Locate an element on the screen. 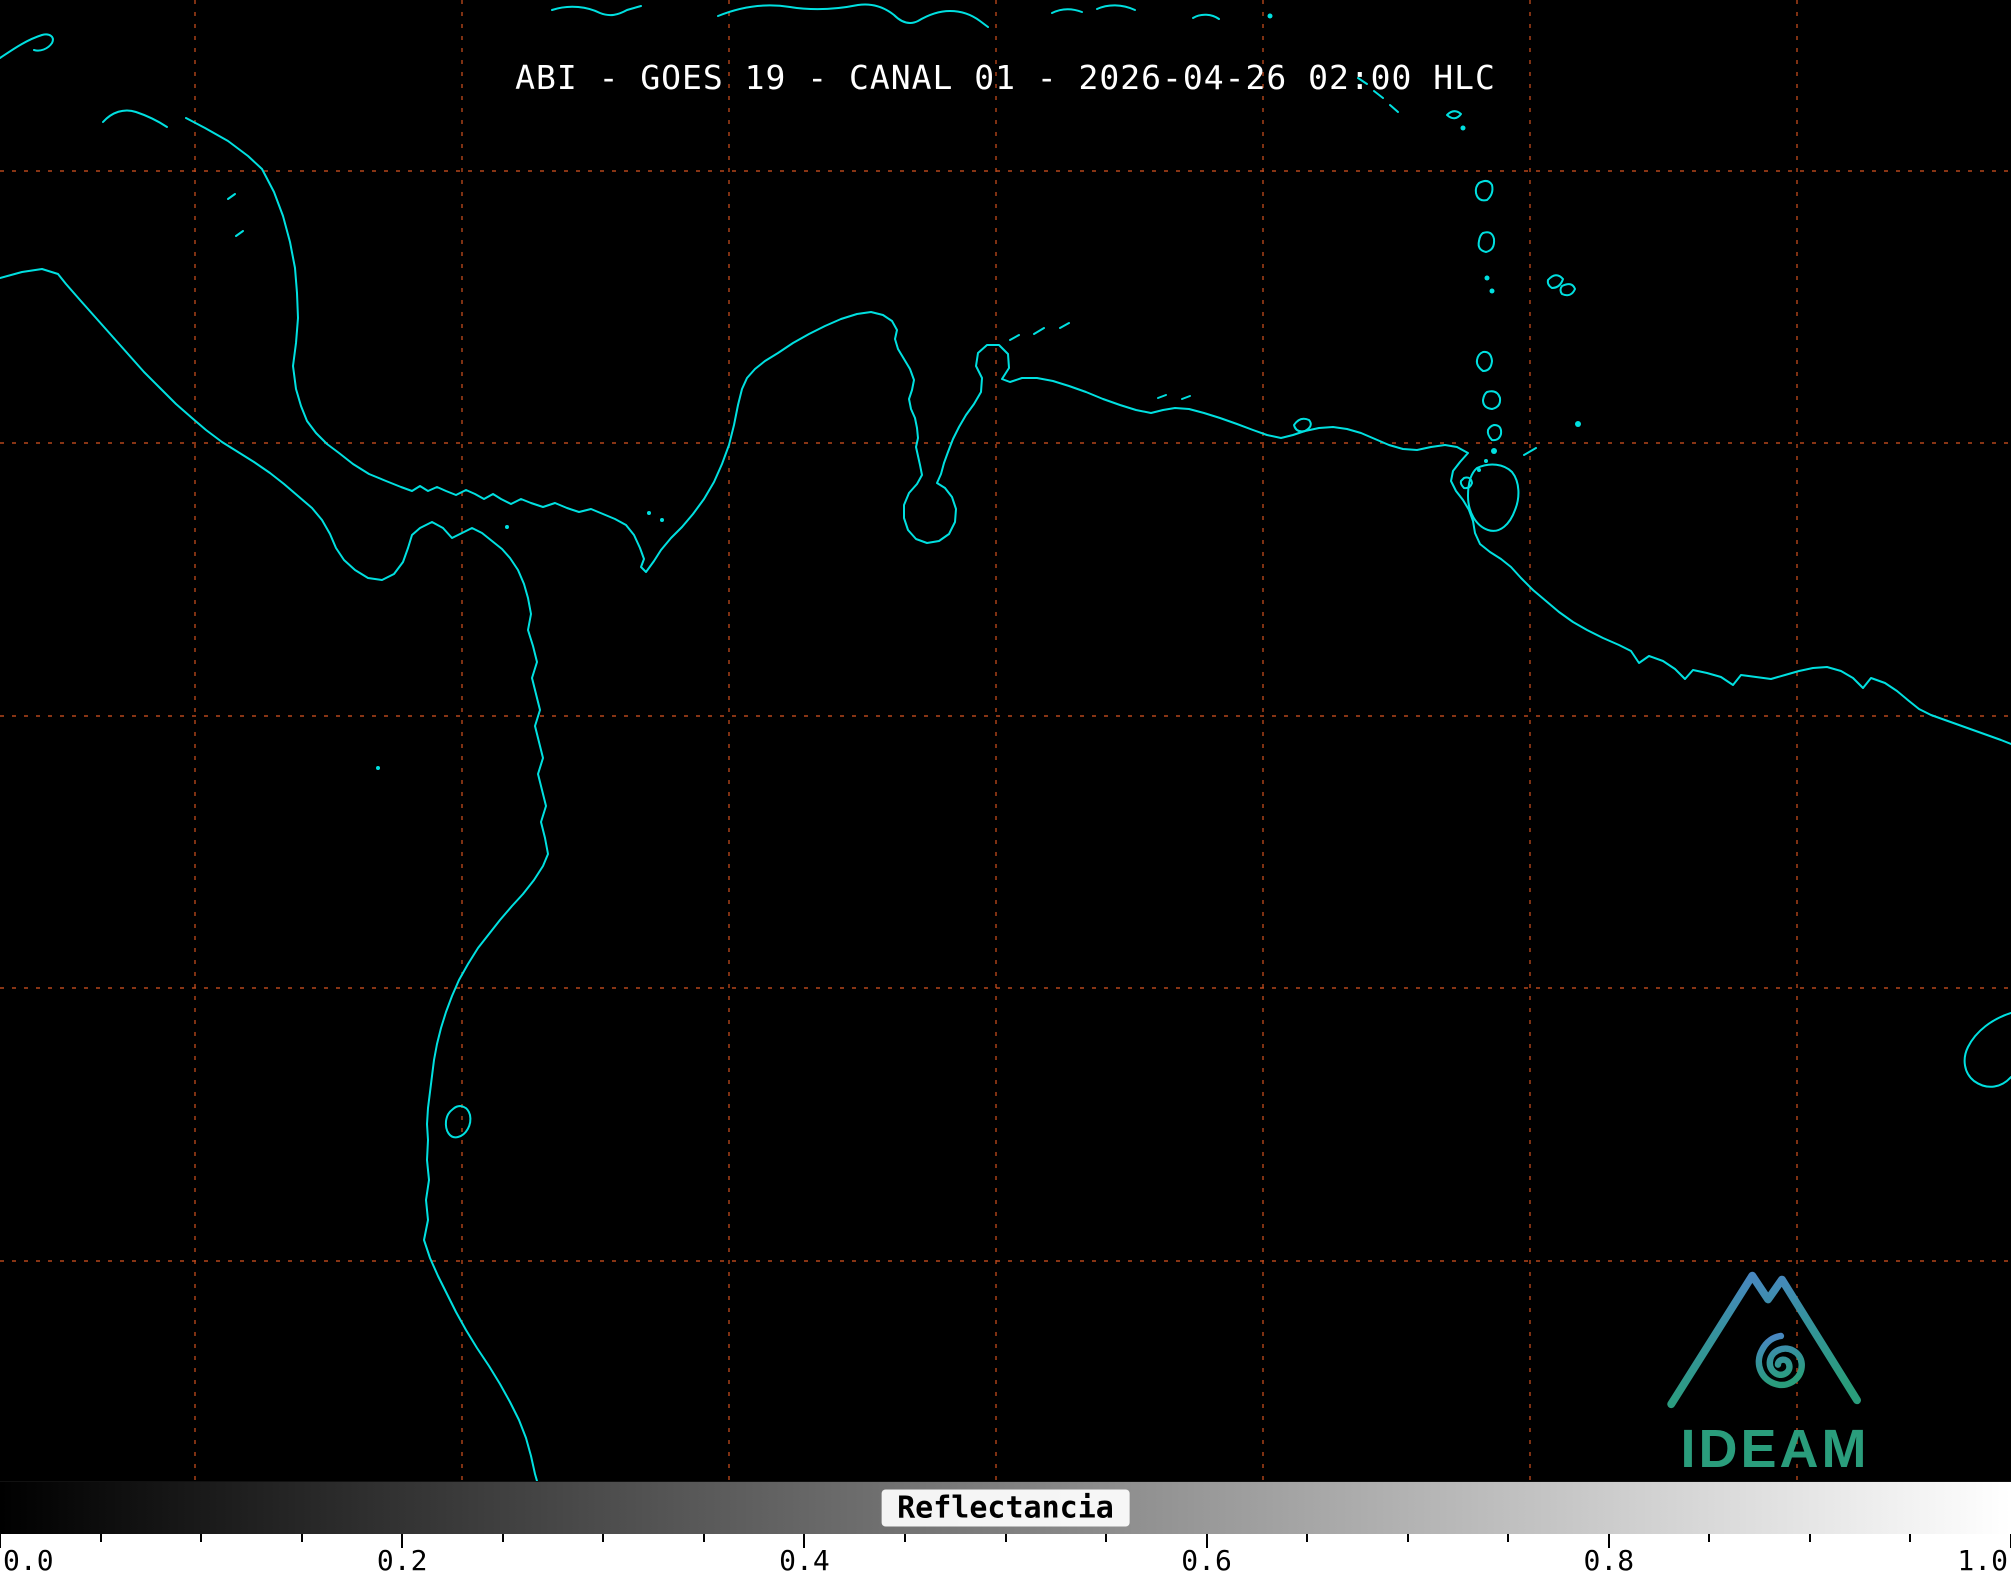  colorbar-tick-label-1: 0.2 is located at coordinates (402, 1560).